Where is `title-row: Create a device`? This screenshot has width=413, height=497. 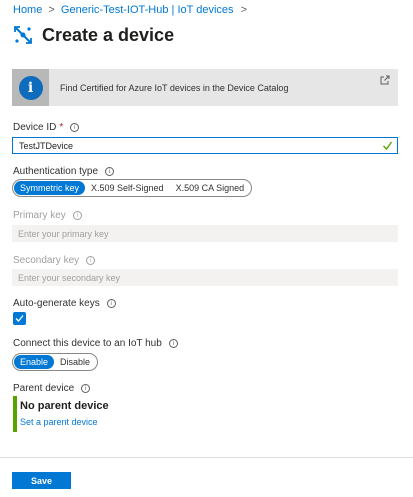
title-row: Create a device is located at coordinates (93, 35).